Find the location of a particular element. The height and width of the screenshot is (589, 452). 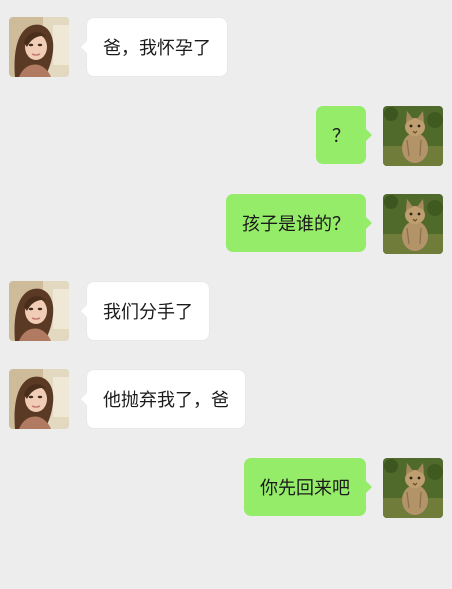

message-text: ？ is located at coordinates (341, 136).